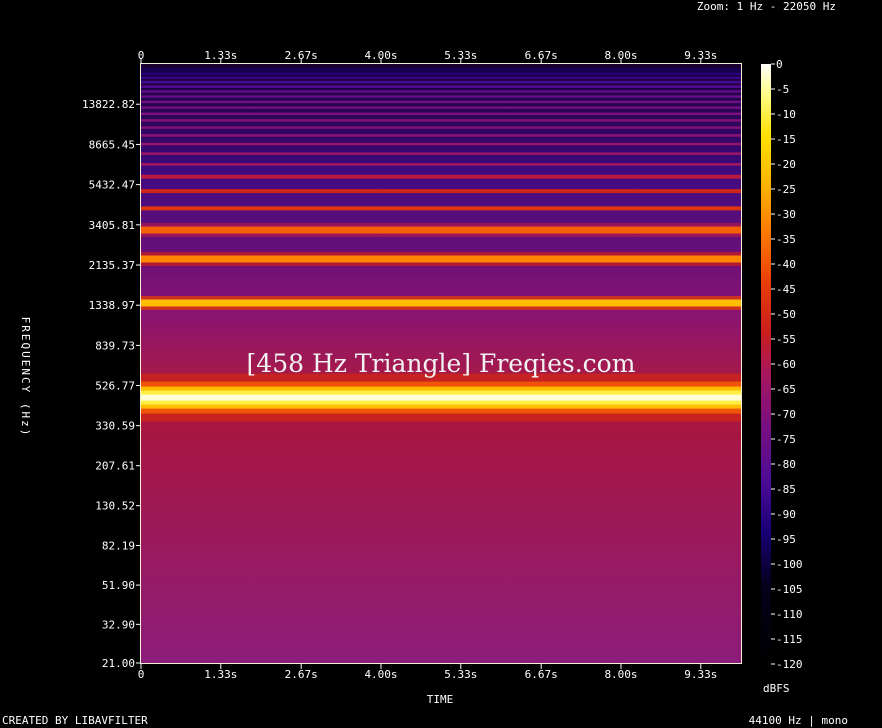 This screenshot has height=728, width=882. What do you see at coordinates (115, 426) in the screenshot?
I see `y-tick-label: 330.59` at bounding box center [115, 426].